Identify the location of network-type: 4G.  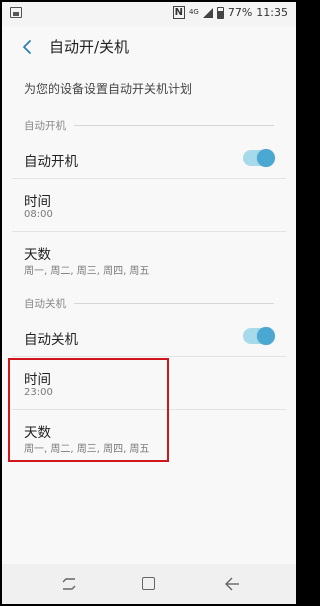
(193, 12).